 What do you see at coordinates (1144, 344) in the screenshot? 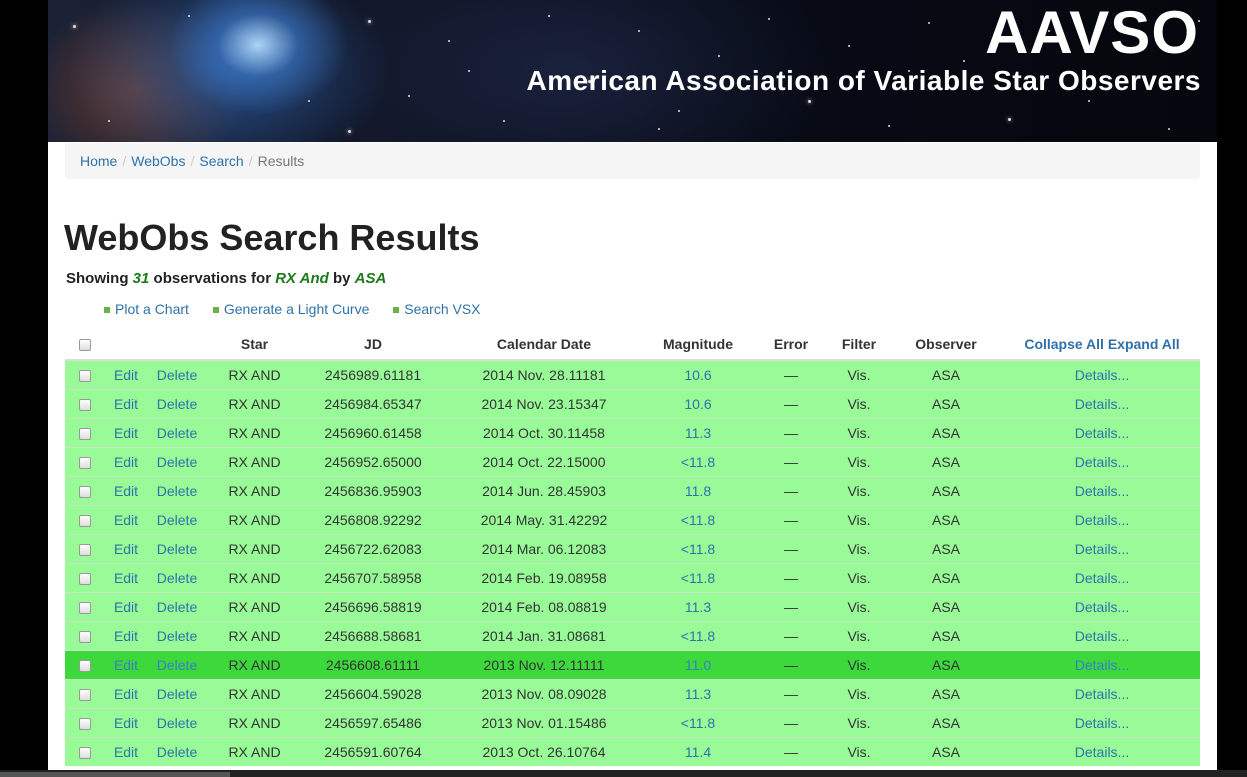
I see `expand-all-link: Expand All` at bounding box center [1144, 344].